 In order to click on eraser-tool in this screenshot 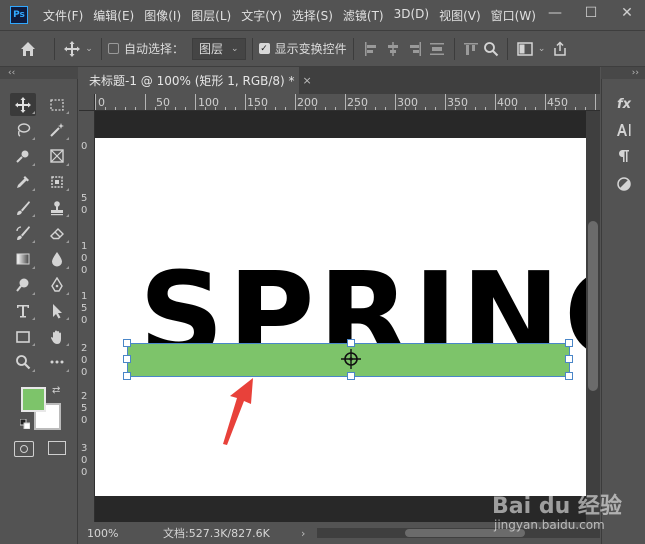, I will do `click(57, 233)`.